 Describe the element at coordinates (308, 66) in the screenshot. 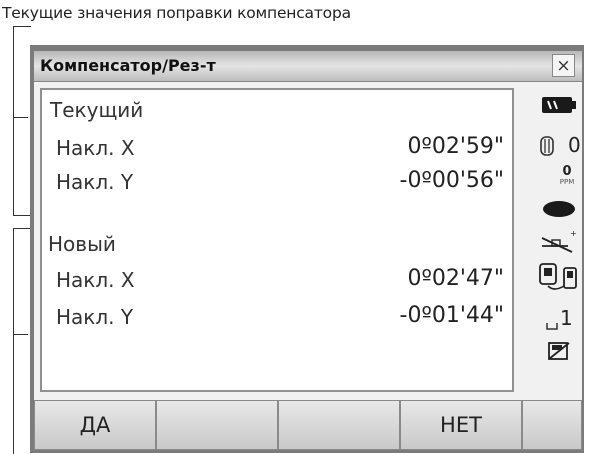

I see `title-bar: Компенсатор/Рез-т ×` at that location.